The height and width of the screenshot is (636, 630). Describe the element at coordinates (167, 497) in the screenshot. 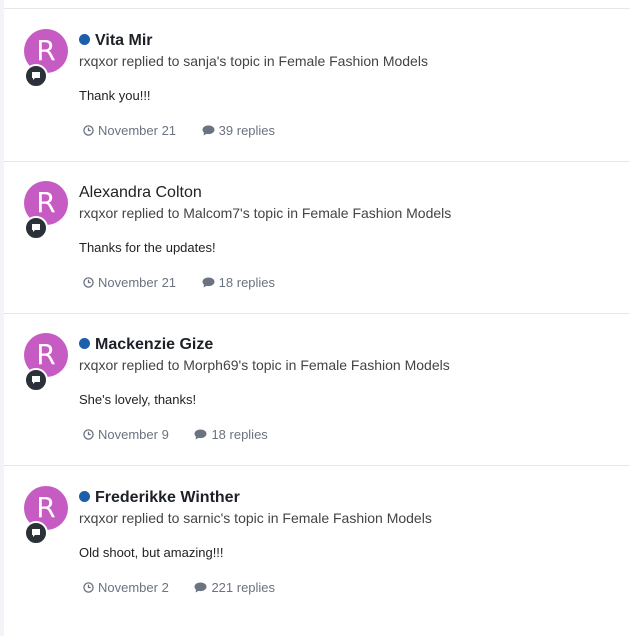

I see `topic-title-link: Frederikke Winther` at that location.